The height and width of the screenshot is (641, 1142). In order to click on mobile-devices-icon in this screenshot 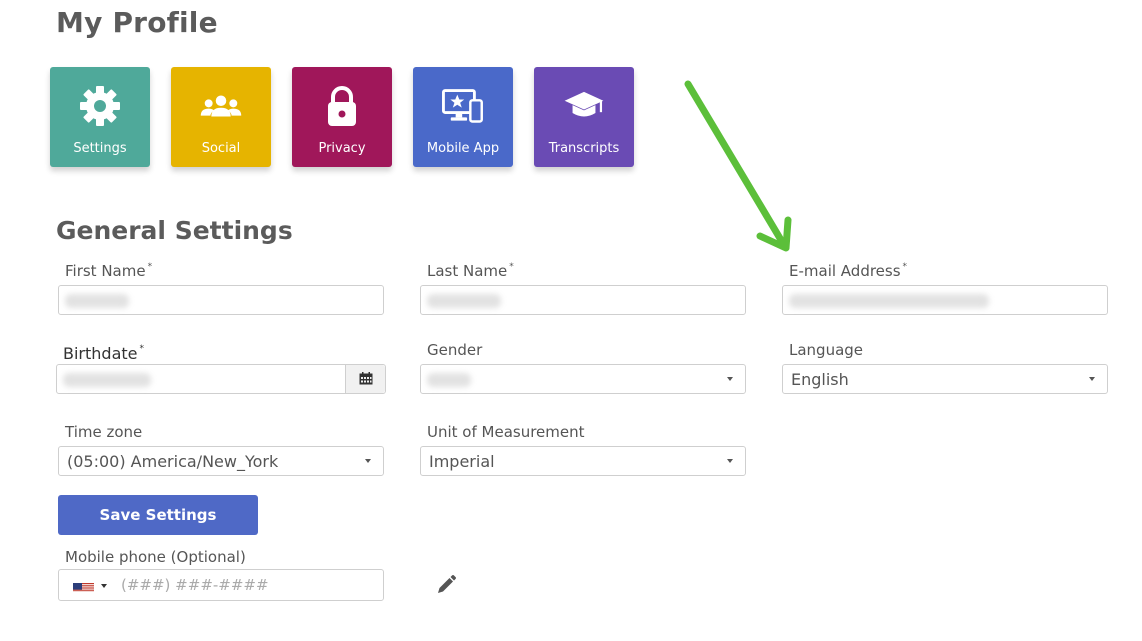, I will do `click(463, 106)`.